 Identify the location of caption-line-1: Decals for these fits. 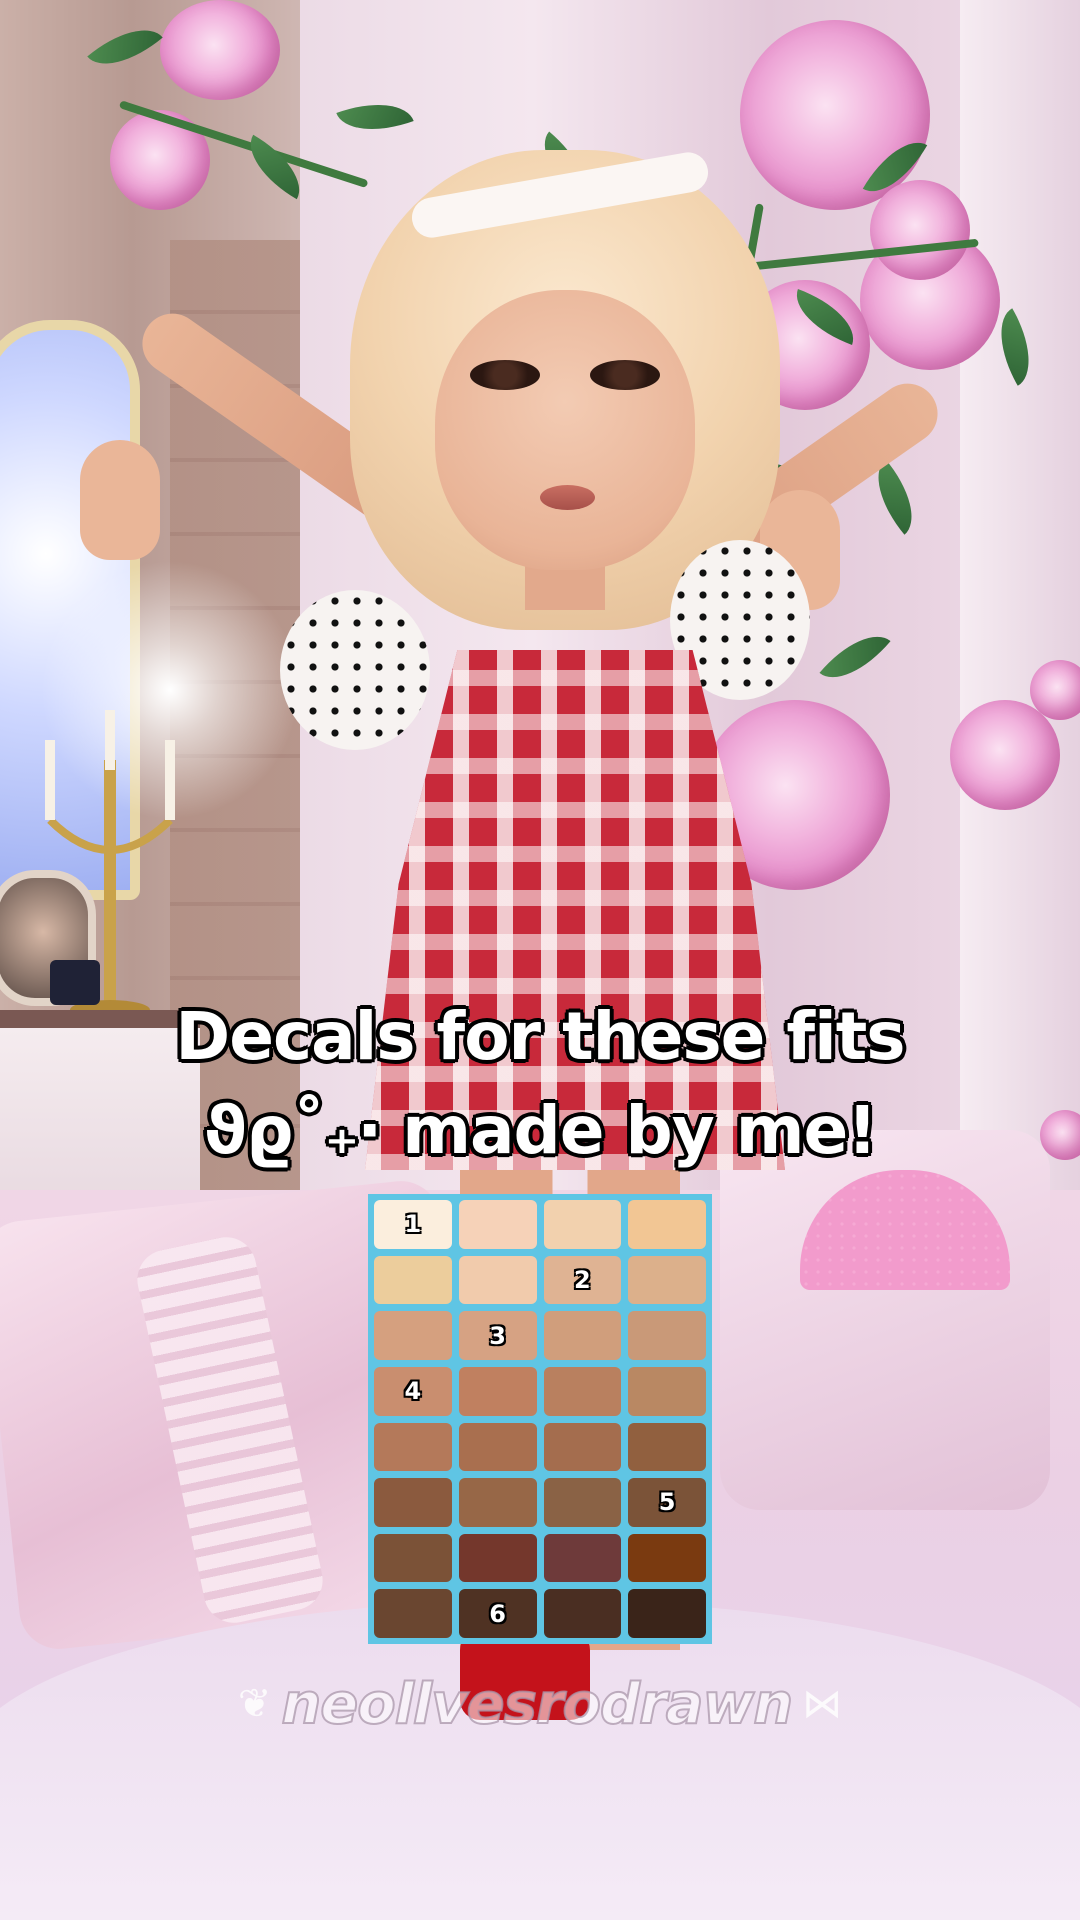
(540, 1036).